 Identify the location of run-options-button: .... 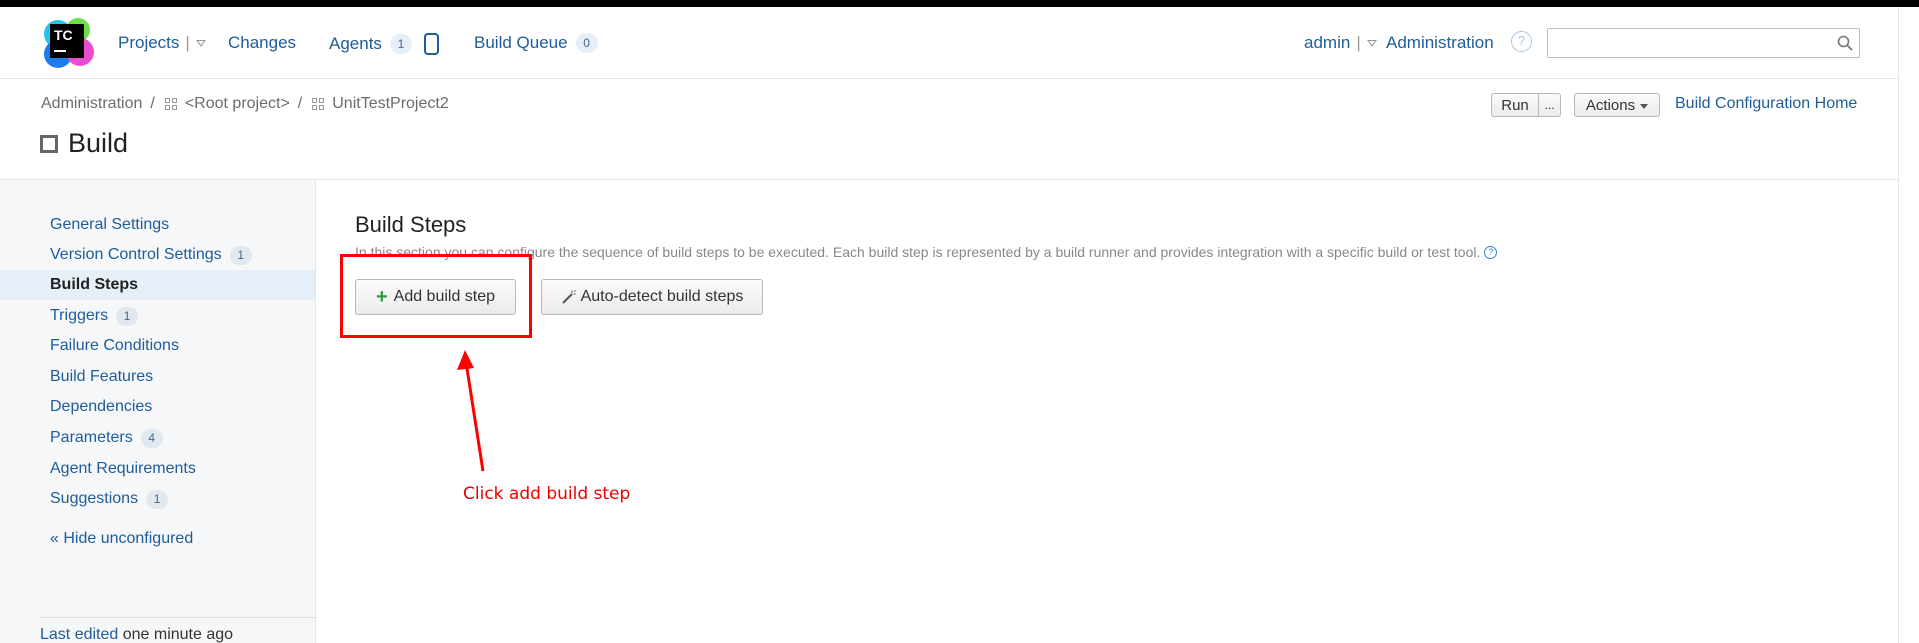
(1549, 105).